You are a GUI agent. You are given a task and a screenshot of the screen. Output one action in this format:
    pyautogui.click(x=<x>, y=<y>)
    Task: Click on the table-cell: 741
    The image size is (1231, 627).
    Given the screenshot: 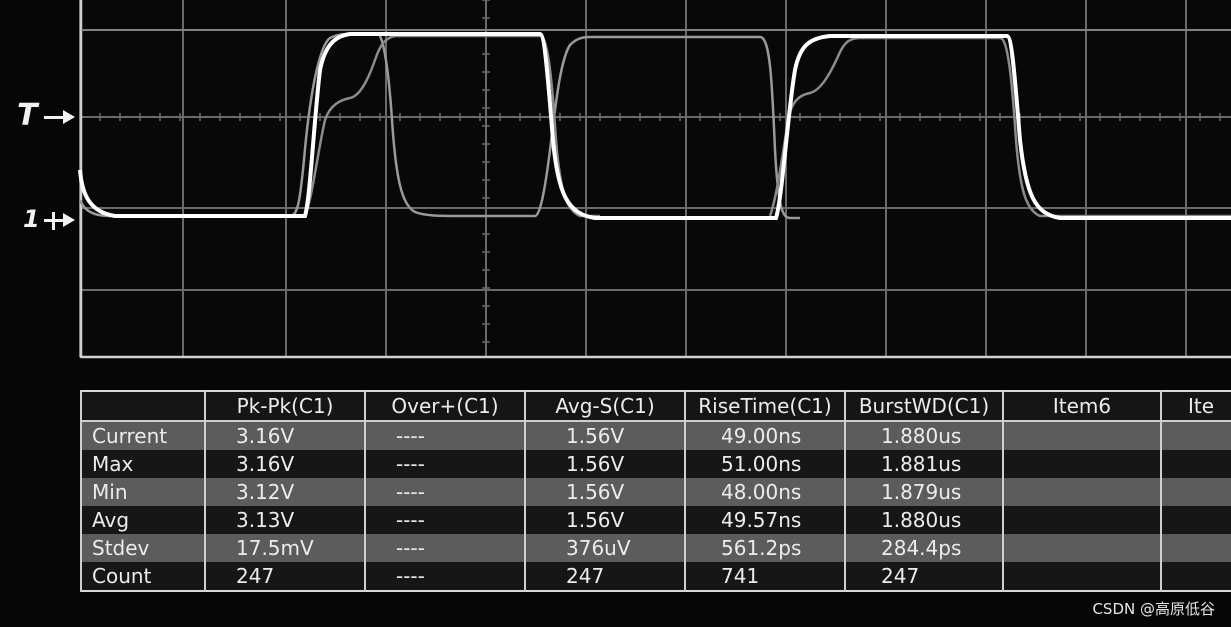 What is the action you would take?
    pyautogui.click(x=764, y=576)
    